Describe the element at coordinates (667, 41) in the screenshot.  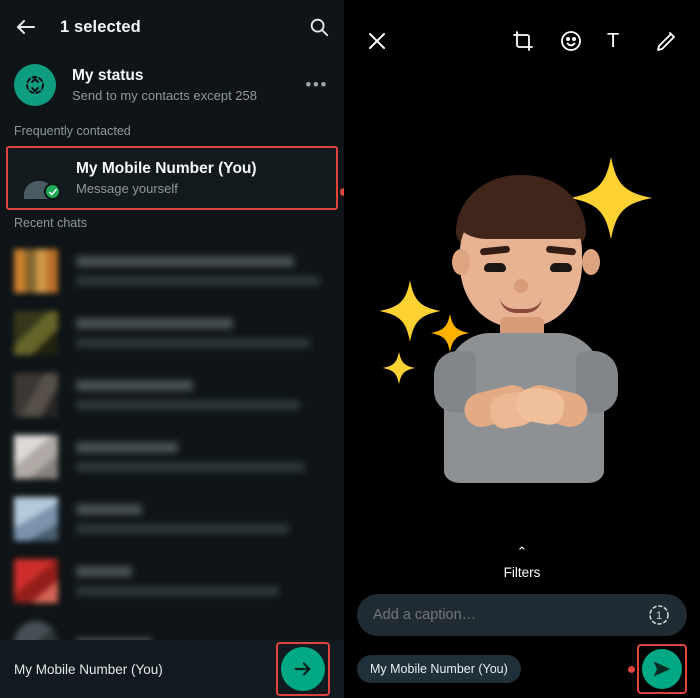
I see `draw-pen-icon` at that location.